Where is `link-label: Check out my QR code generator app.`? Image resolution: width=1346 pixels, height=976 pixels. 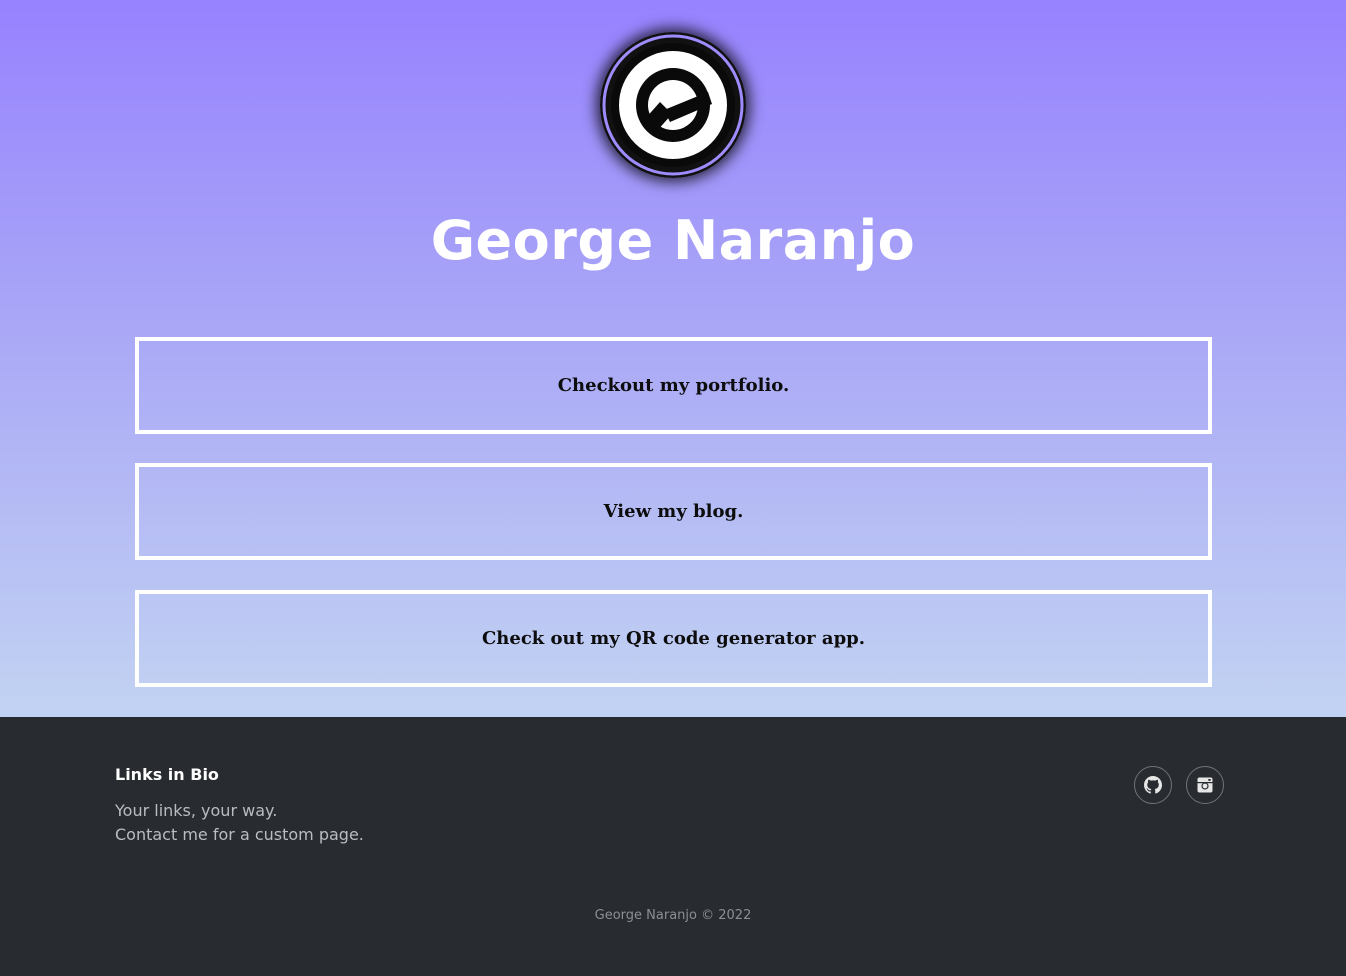 link-label: Check out my QR code generator app. is located at coordinates (673, 638).